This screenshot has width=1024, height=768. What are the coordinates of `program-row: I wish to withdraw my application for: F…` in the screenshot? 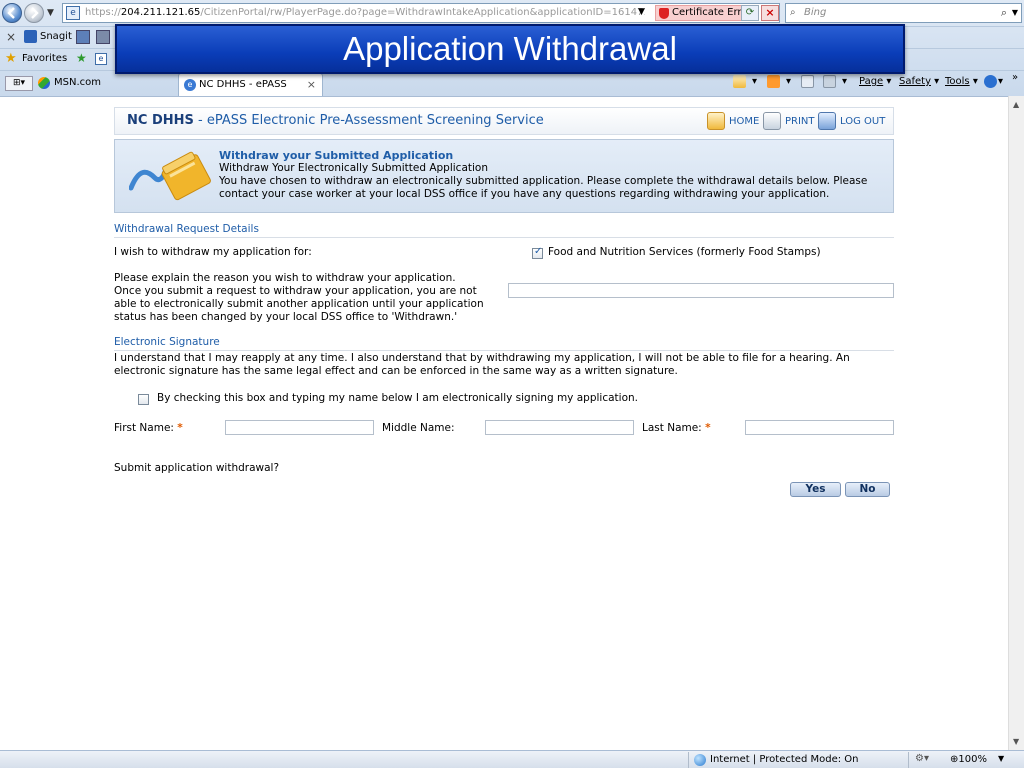 It's located at (504, 259).